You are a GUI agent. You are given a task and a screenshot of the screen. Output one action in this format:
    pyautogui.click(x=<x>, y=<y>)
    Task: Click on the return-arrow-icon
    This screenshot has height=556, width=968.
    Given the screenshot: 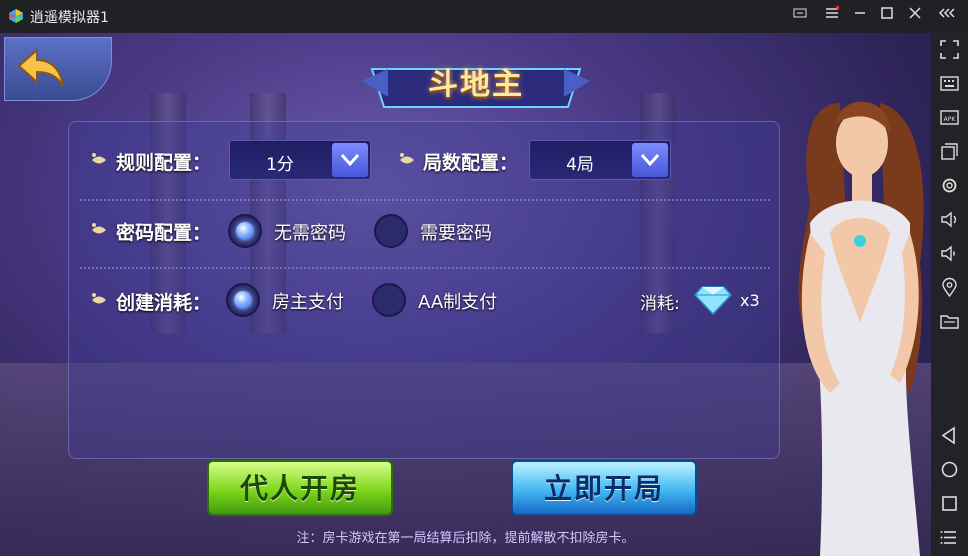 What is the action you would take?
    pyautogui.click(x=40, y=67)
    